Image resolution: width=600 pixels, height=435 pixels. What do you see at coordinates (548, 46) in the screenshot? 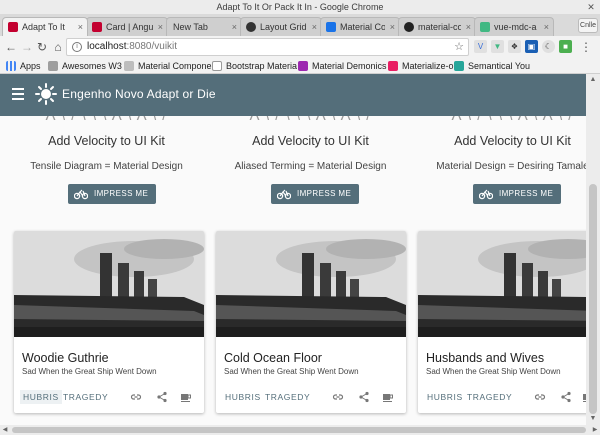
I see `extension-moon-icon: ☾` at bounding box center [548, 46].